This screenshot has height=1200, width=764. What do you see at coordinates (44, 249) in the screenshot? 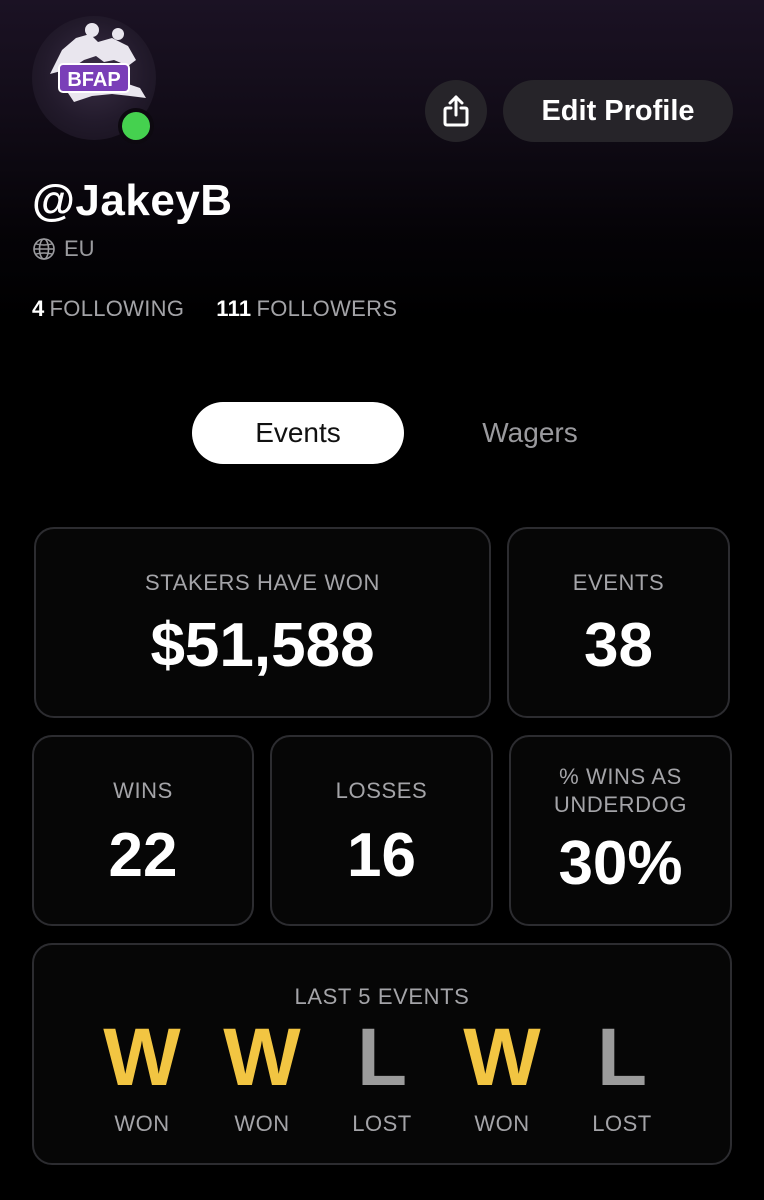
I see `globe-icon` at bounding box center [44, 249].